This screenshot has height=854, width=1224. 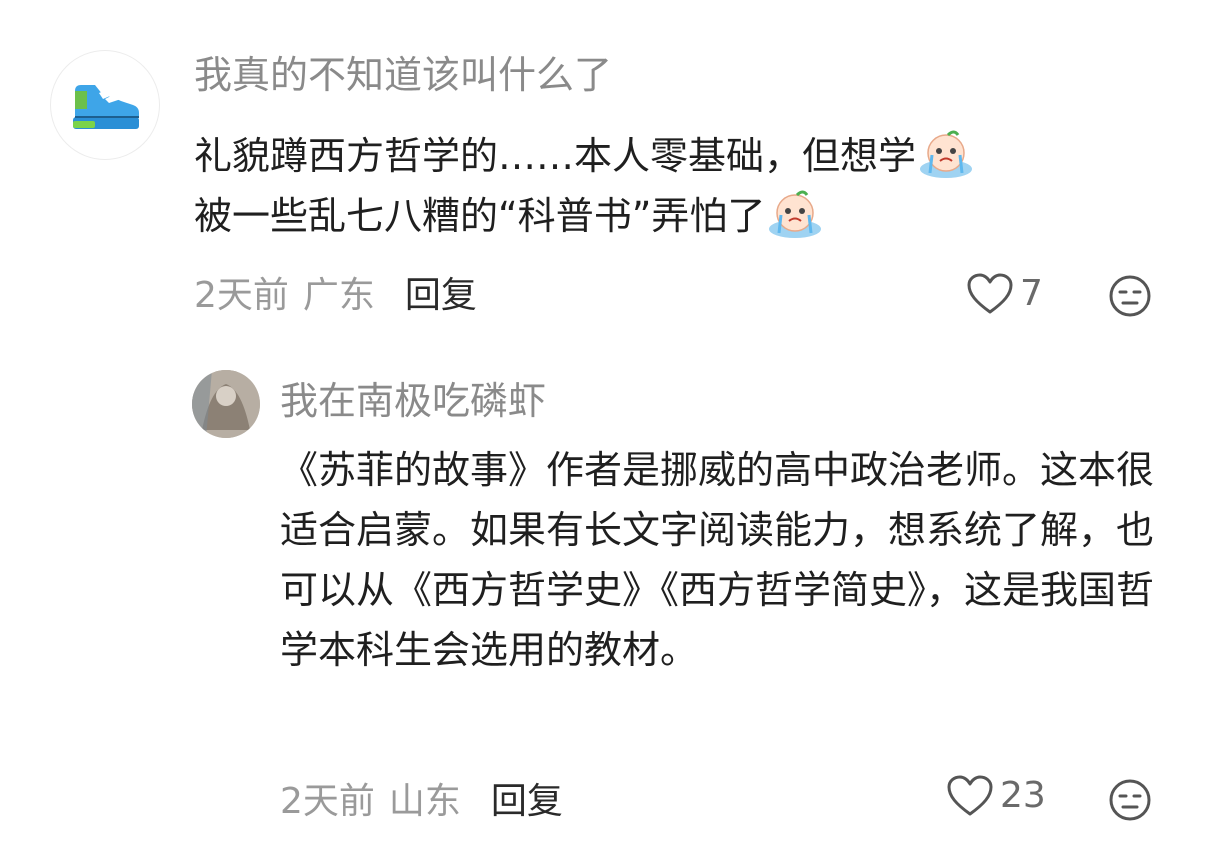 I want to click on watermark, so click(x=1134, y=839).